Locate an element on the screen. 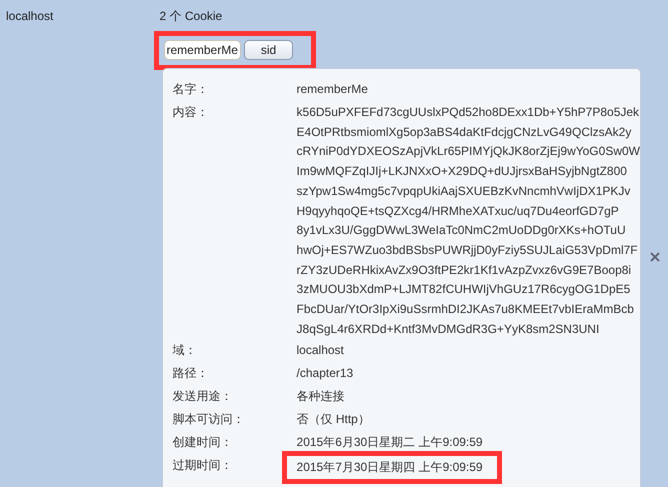 This screenshot has width=668, height=487. field-value: /chapter13 is located at coordinates (325, 373).